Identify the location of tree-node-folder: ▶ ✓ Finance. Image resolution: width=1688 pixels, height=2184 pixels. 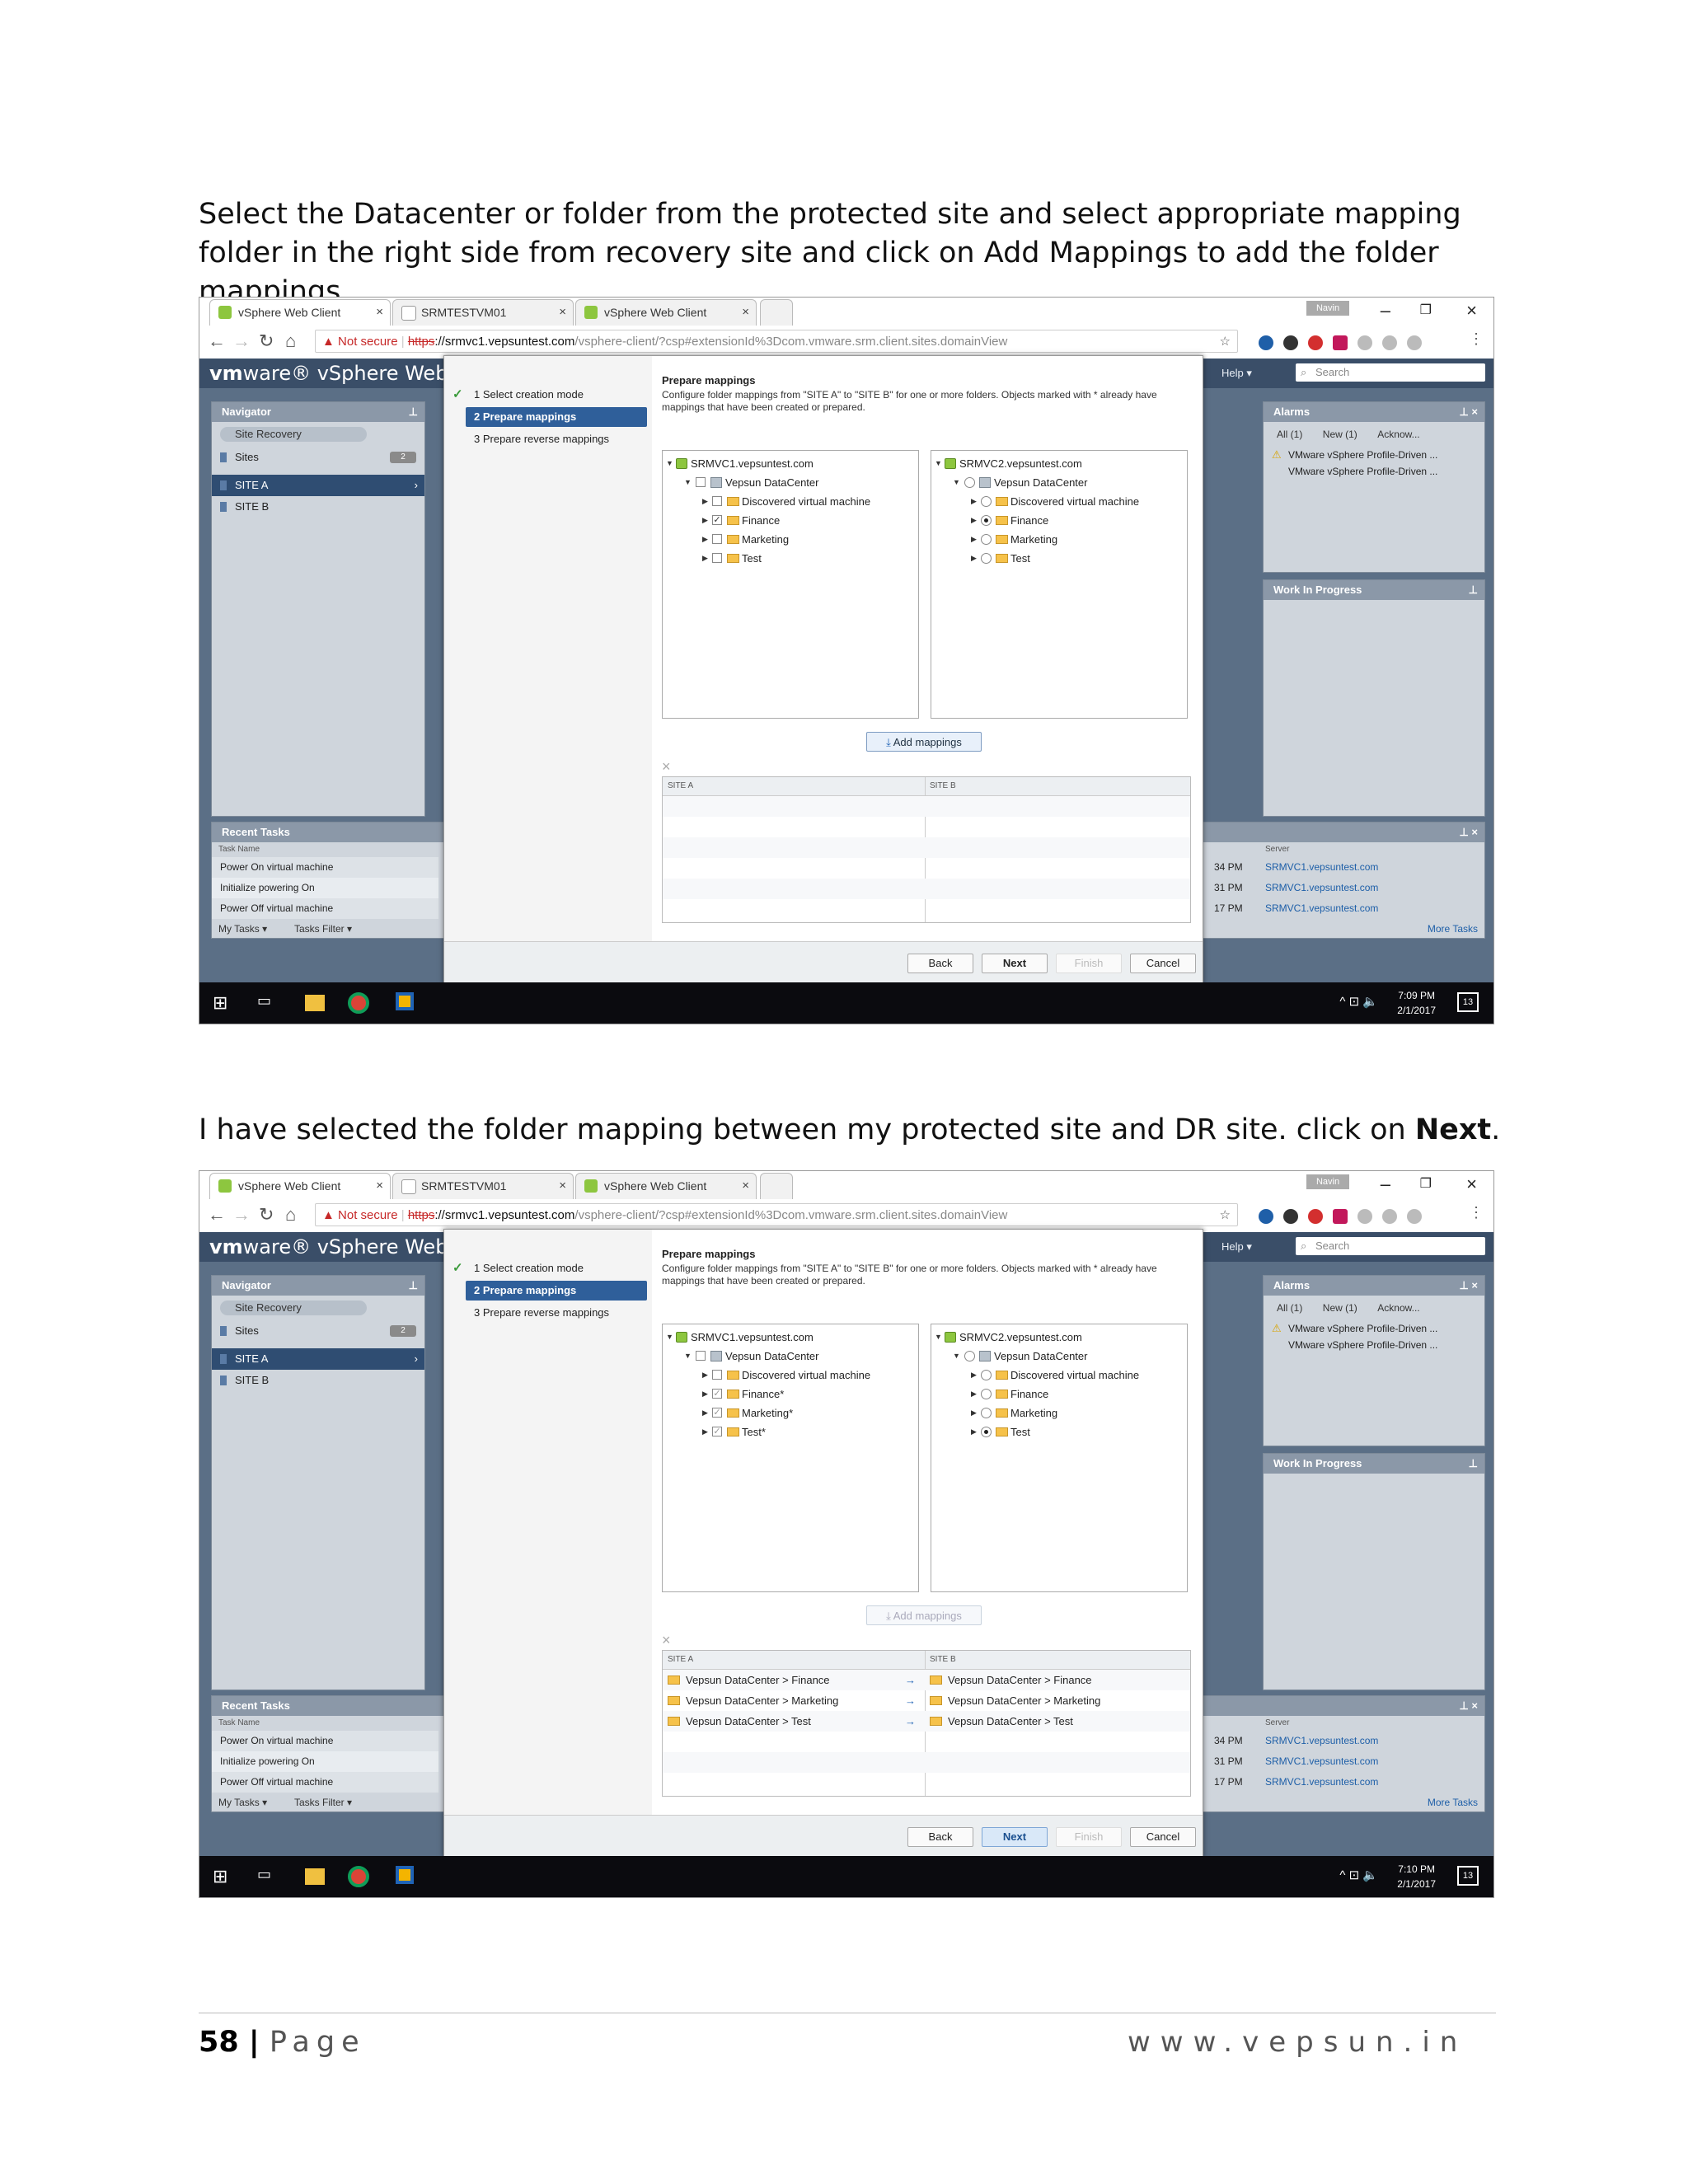
(791, 520).